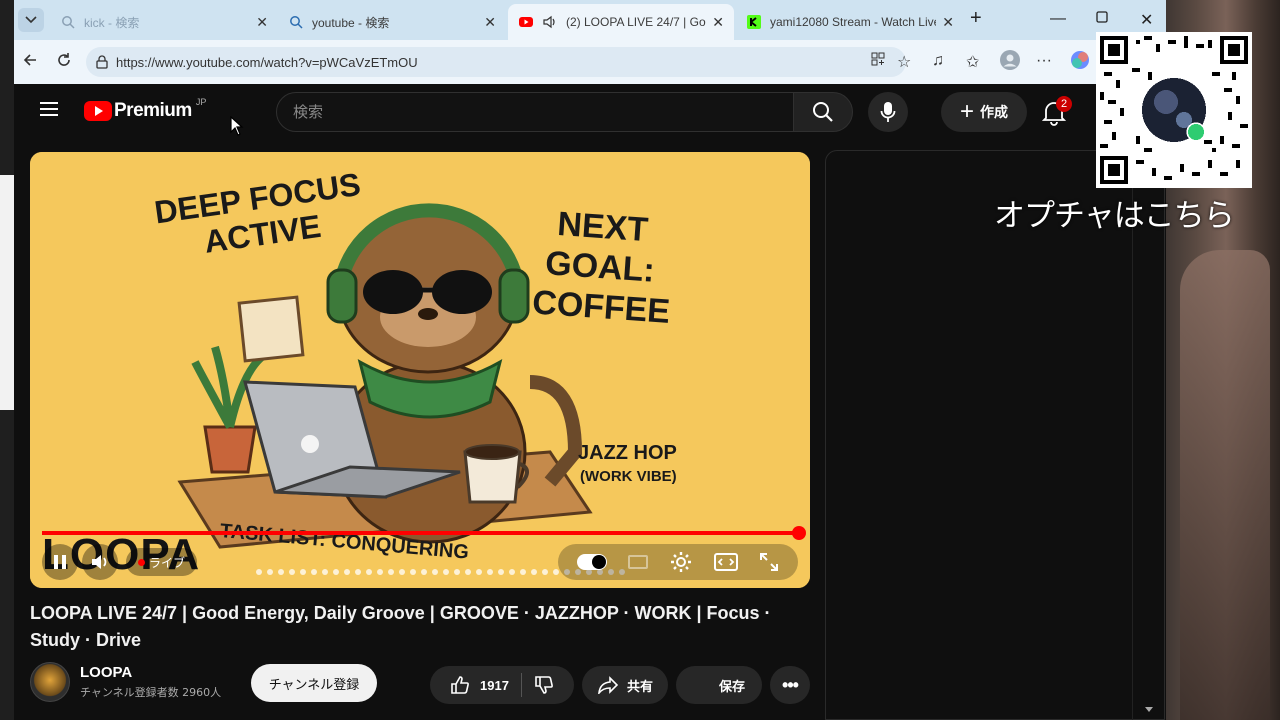 The image size is (1280, 720). I want to click on save-label: 保存, so click(731, 686).